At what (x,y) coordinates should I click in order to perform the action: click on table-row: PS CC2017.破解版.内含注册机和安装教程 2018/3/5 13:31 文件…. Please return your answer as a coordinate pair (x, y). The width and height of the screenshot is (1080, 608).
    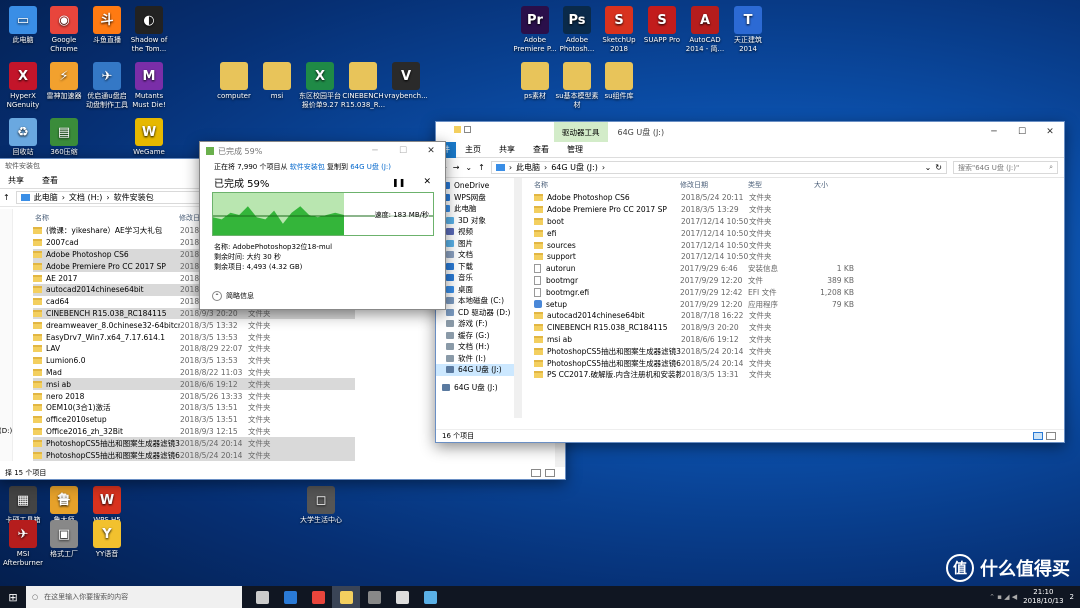
    Looking at the image, I should click on (794, 375).